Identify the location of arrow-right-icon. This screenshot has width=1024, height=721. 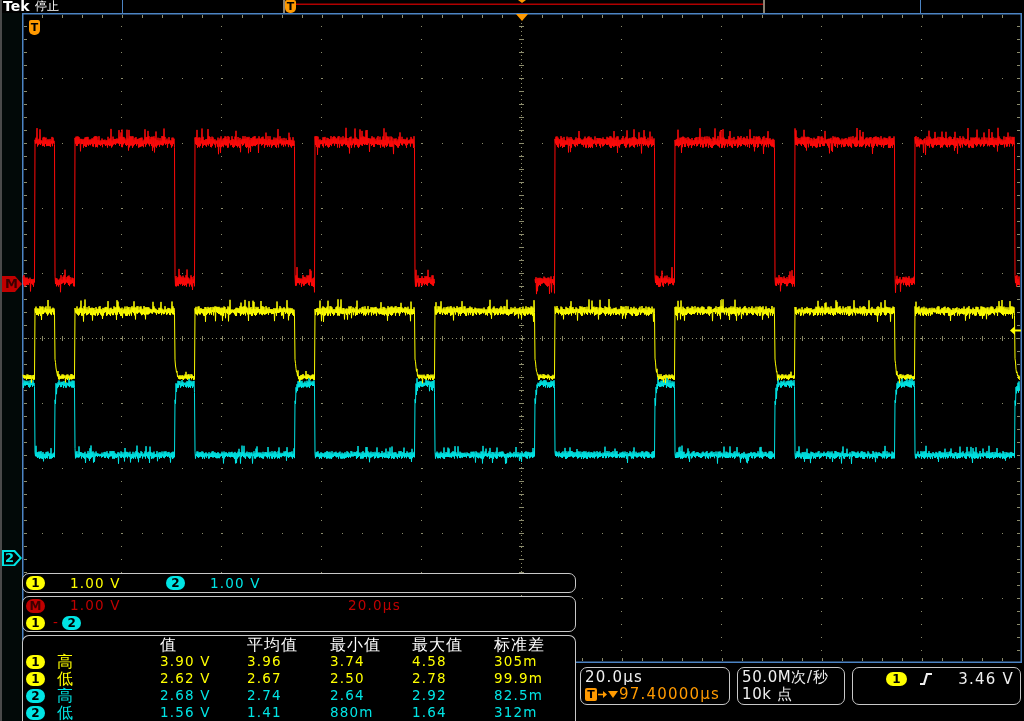
(602, 694).